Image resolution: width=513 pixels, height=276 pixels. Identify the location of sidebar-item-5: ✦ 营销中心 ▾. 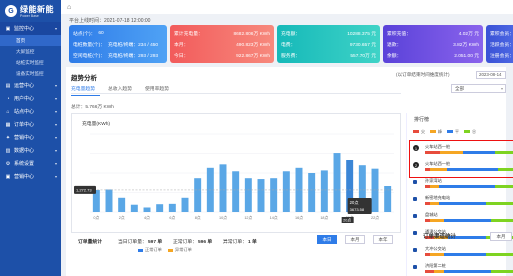
(30, 137).